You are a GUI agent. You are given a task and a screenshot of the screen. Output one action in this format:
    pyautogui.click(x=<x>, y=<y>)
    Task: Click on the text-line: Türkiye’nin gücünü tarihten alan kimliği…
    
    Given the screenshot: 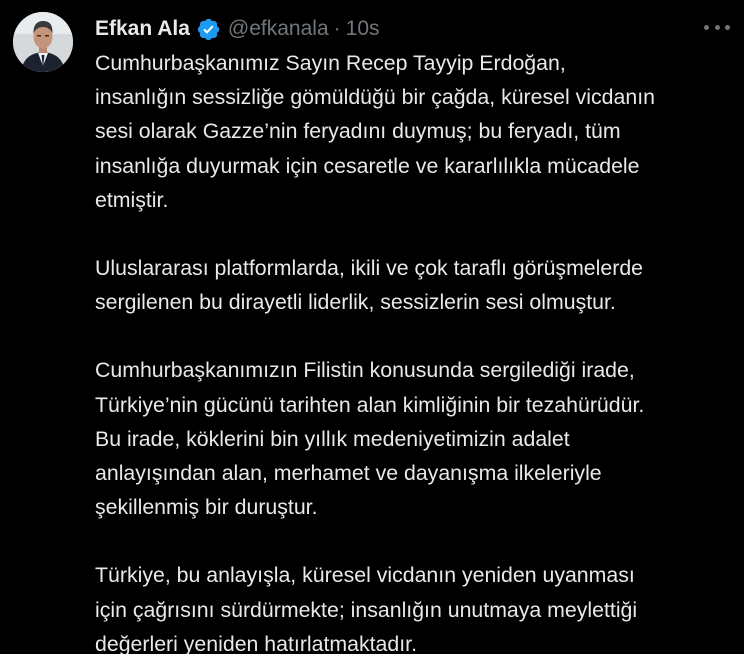 What is the action you would take?
    pyautogui.click(x=370, y=404)
    